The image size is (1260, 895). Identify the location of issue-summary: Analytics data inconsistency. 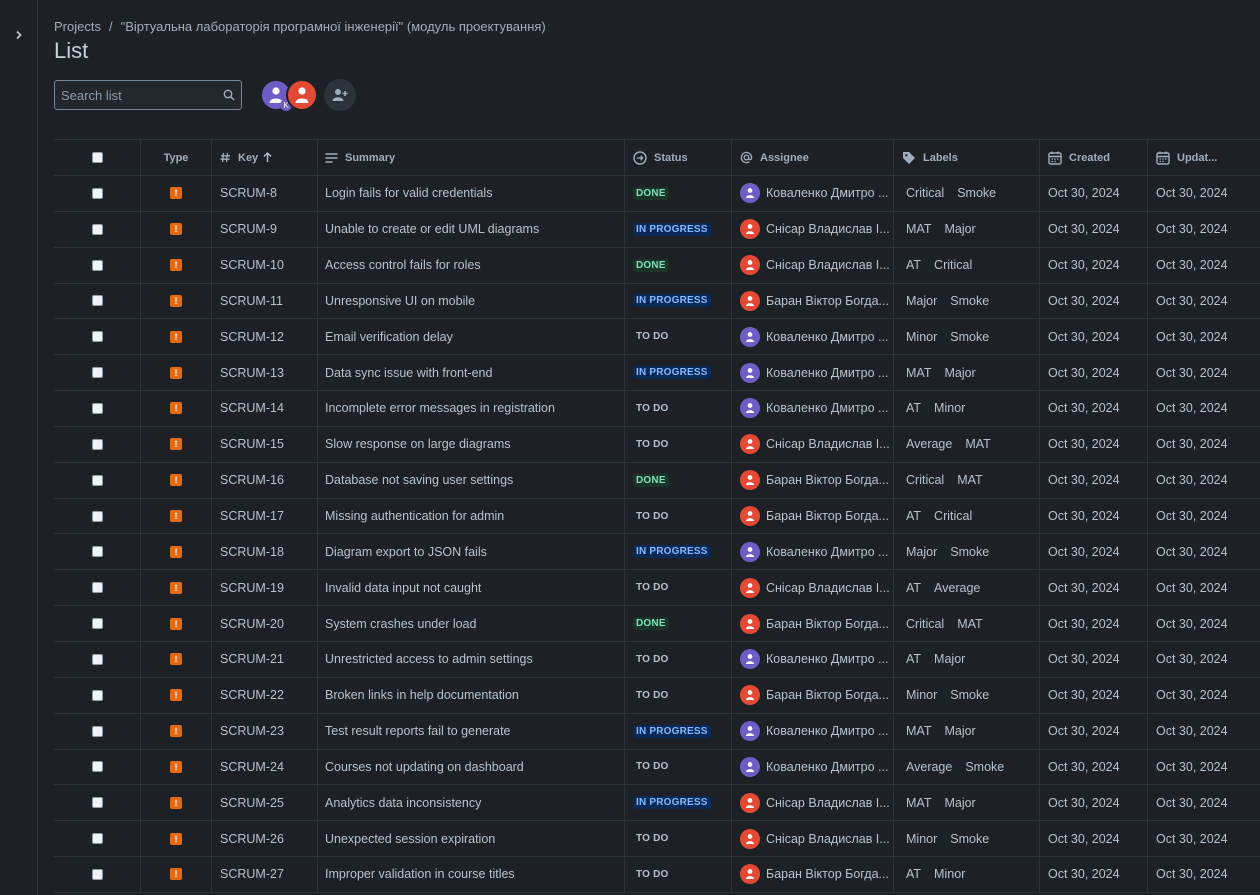
(403, 803).